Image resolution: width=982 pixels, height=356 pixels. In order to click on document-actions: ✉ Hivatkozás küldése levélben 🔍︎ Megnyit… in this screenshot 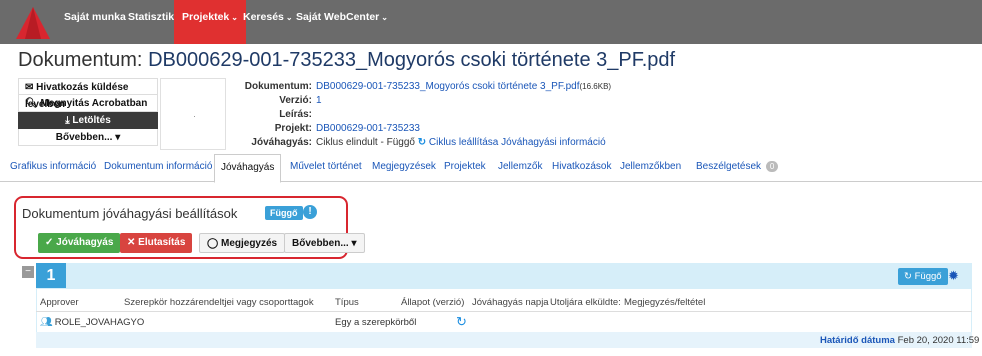, I will do `click(88, 112)`.